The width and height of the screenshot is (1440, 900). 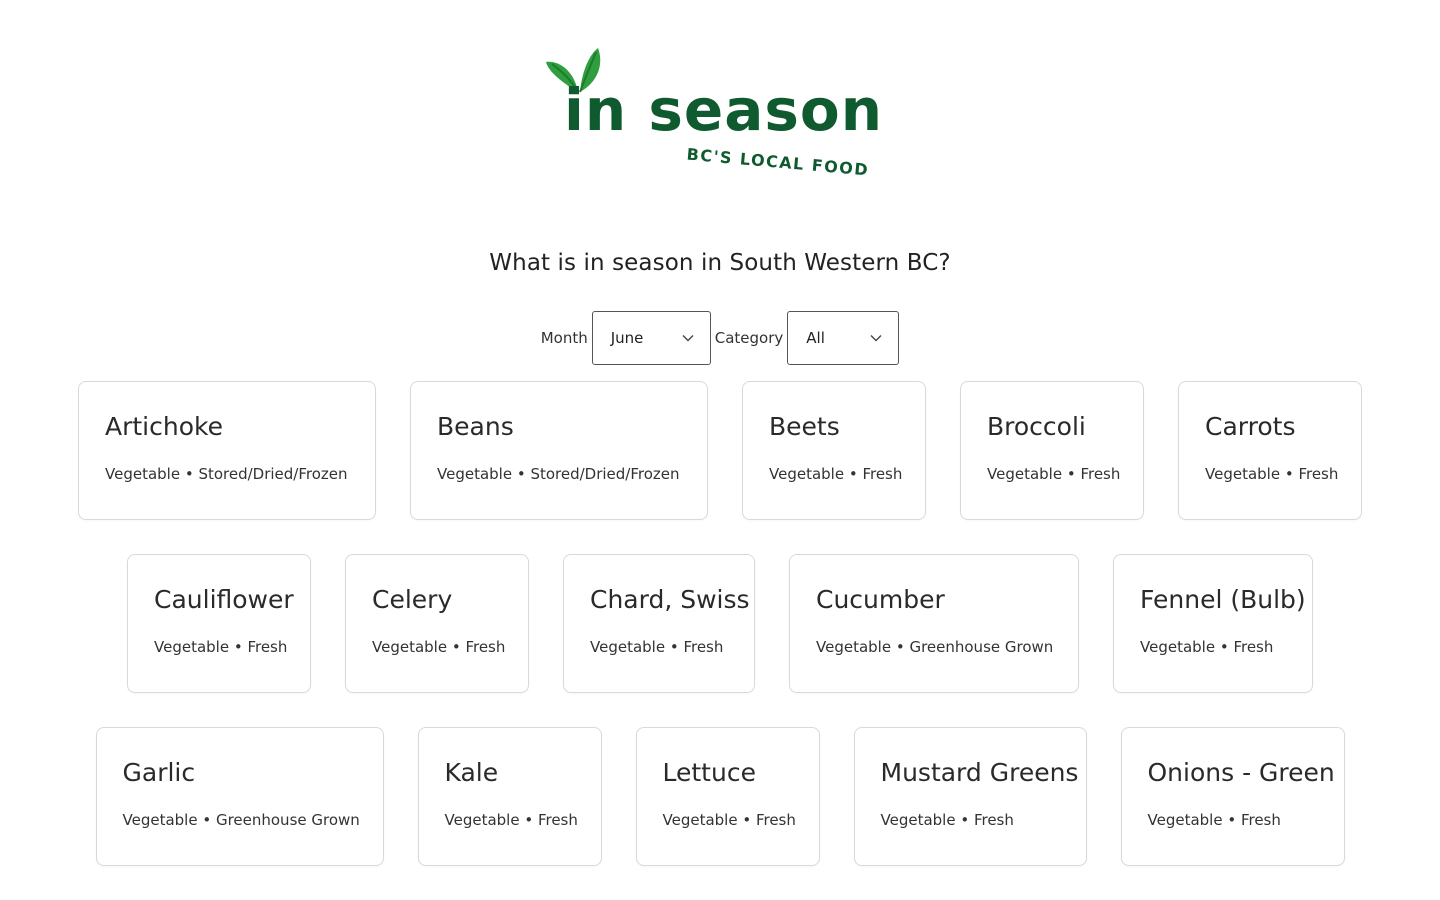 I want to click on filter-bar: Month June Category All, so click(x=720, y=338).